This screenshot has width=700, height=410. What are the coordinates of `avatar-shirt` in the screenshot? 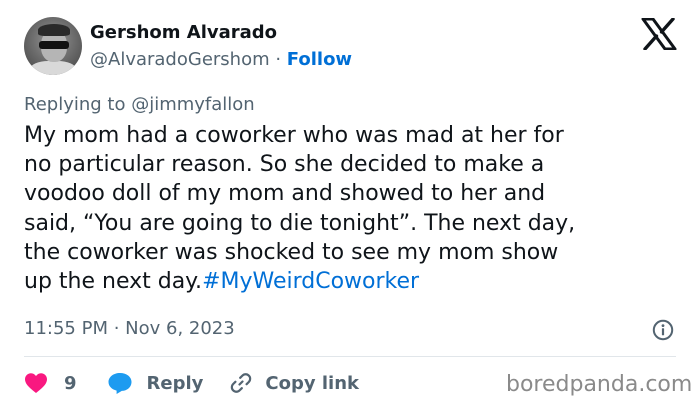 It's located at (53, 68).